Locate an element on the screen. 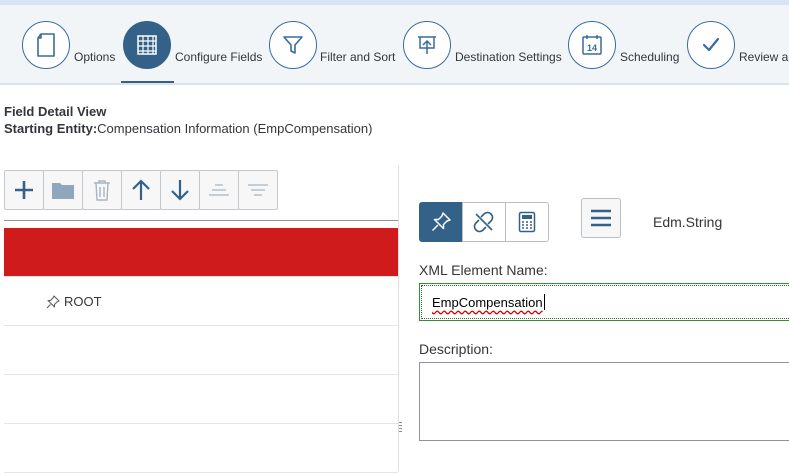 Image resolution: width=789 pixels, height=473 pixels. unlink-icon is located at coordinates (483, 222).